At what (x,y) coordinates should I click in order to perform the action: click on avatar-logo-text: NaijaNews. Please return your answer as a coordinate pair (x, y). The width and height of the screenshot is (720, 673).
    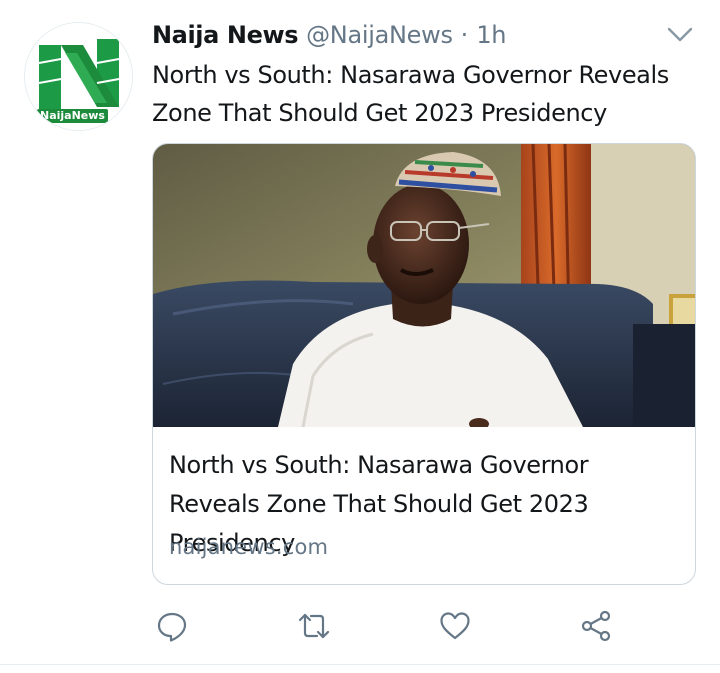
    Looking at the image, I should click on (72, 116).